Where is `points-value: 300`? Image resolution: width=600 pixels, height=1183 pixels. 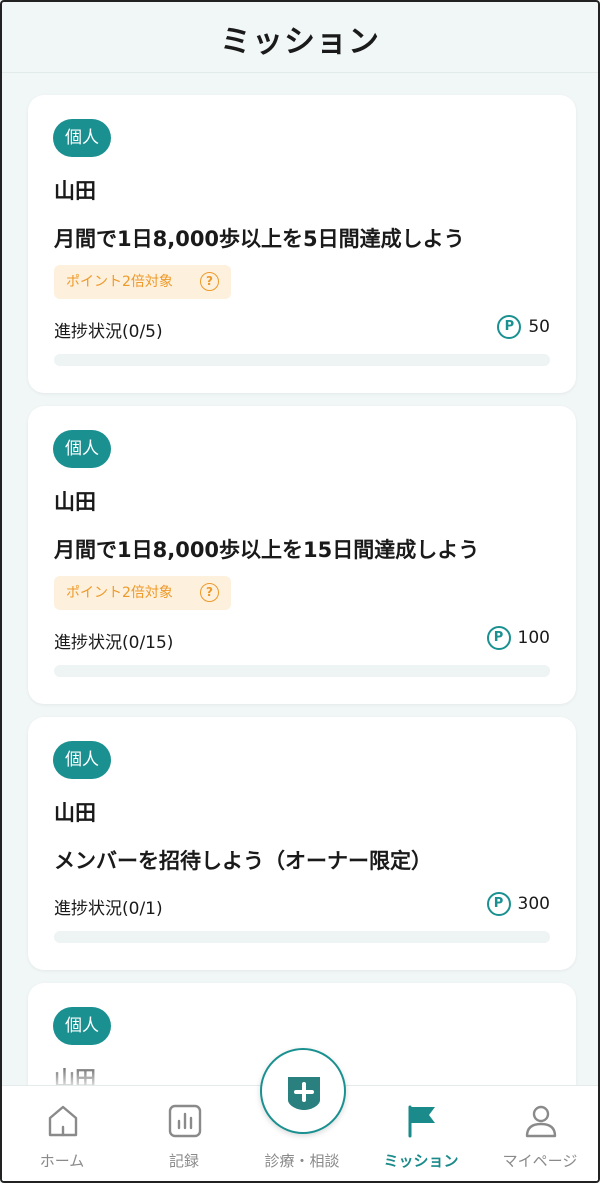 points-value: 300 is located at coordinates (533, 904).